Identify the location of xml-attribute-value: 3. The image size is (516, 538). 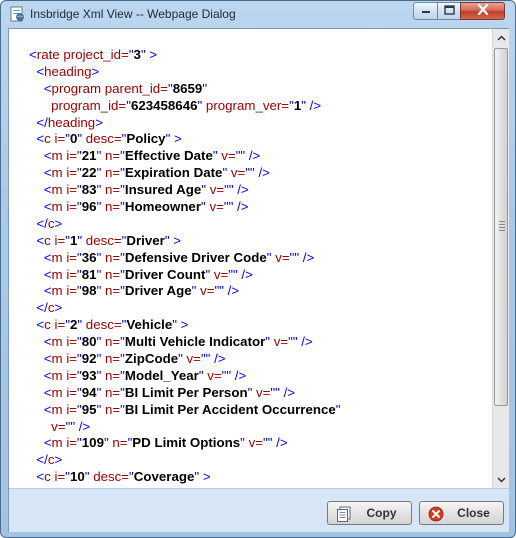
(137, 54).